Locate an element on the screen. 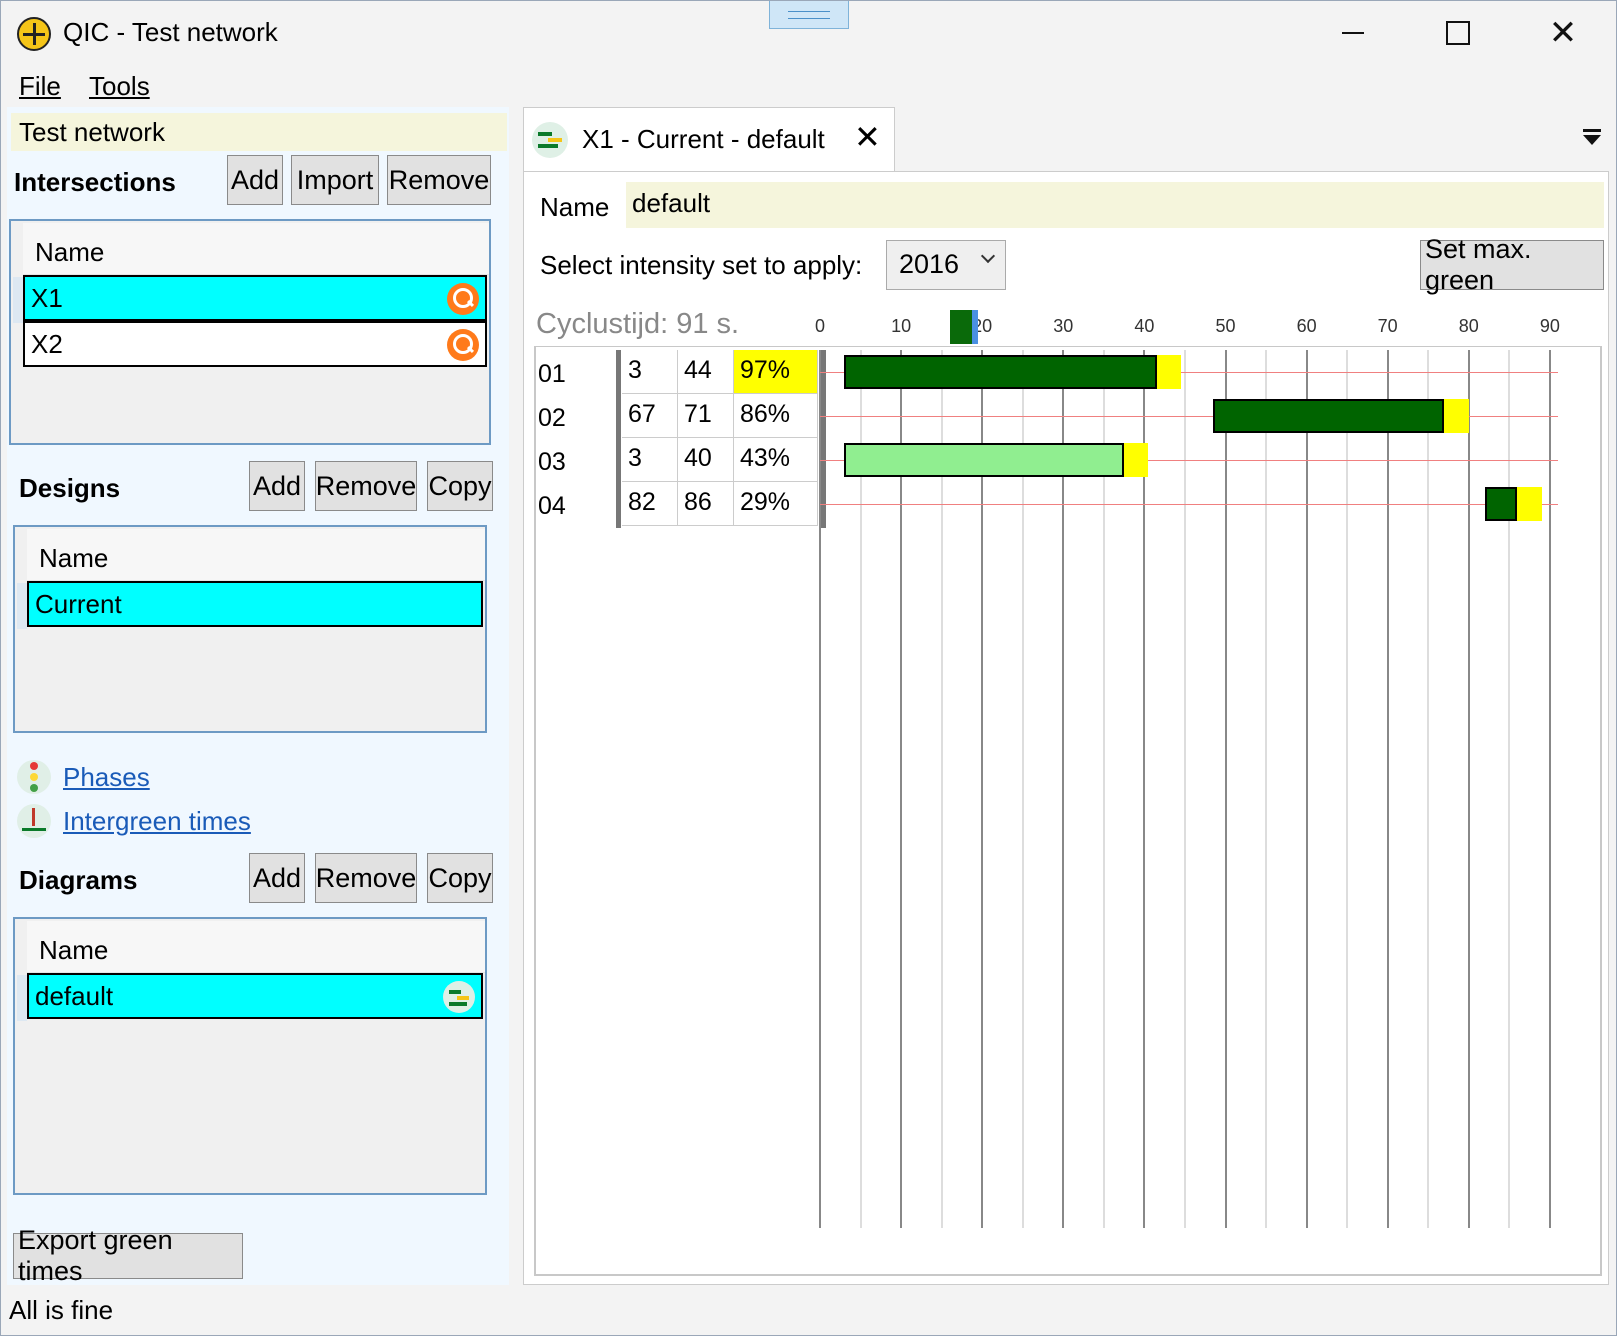 This screenshot has height=1336, width=1617. maximize-button is located at coordinates (1458, 33).